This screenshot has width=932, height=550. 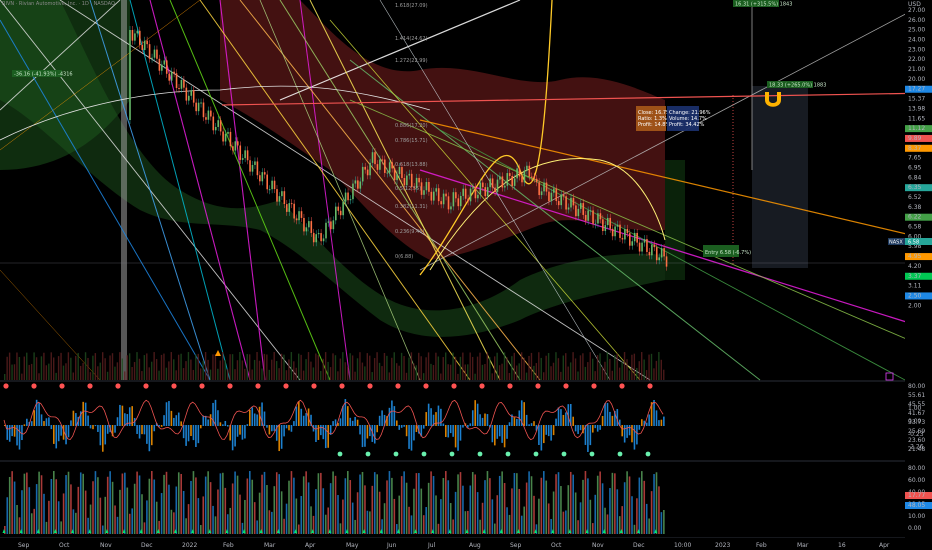 What do you see at coordinates (763, 5) in the screenshot?
I see `svg-text: 16.31 (+315.5%) 1843` at bounding box center [763, 5].